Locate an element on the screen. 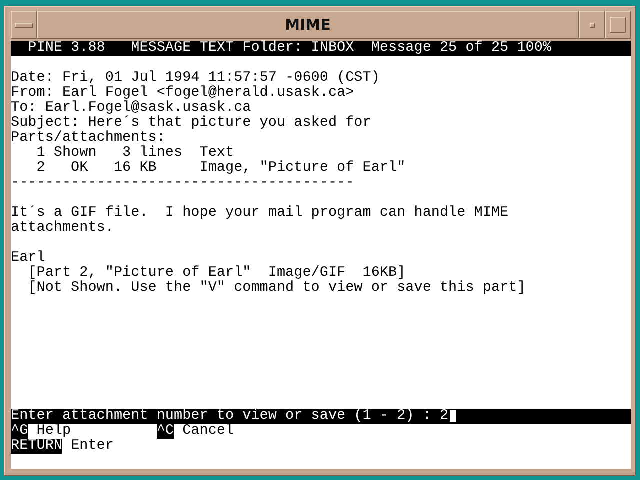 Image resolution: width=640 pixels, height=480 pixels. attachment-number-field: 2 is located at coordinates (444, 416).